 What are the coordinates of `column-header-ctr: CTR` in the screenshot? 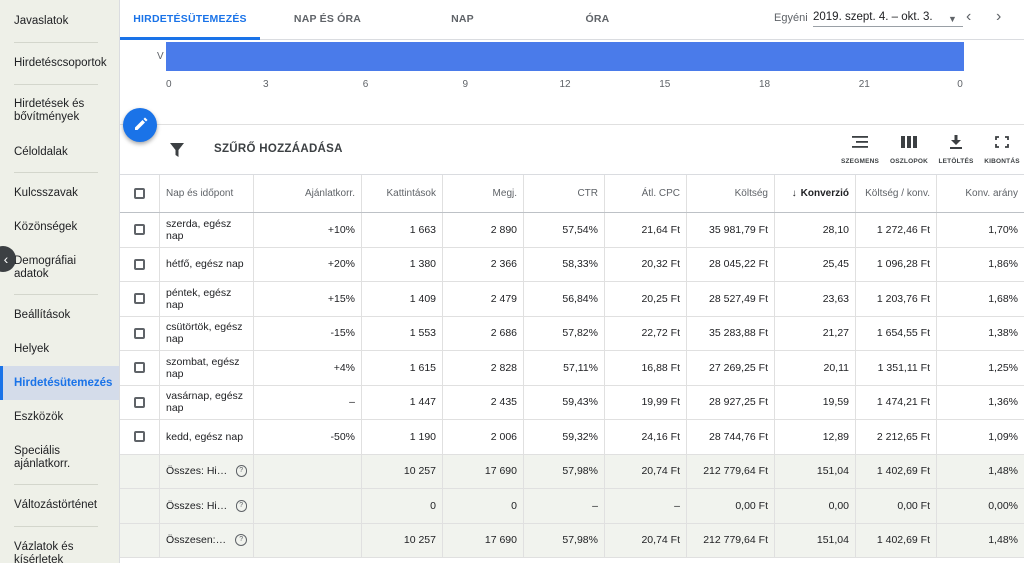 It's located at (564, 193).